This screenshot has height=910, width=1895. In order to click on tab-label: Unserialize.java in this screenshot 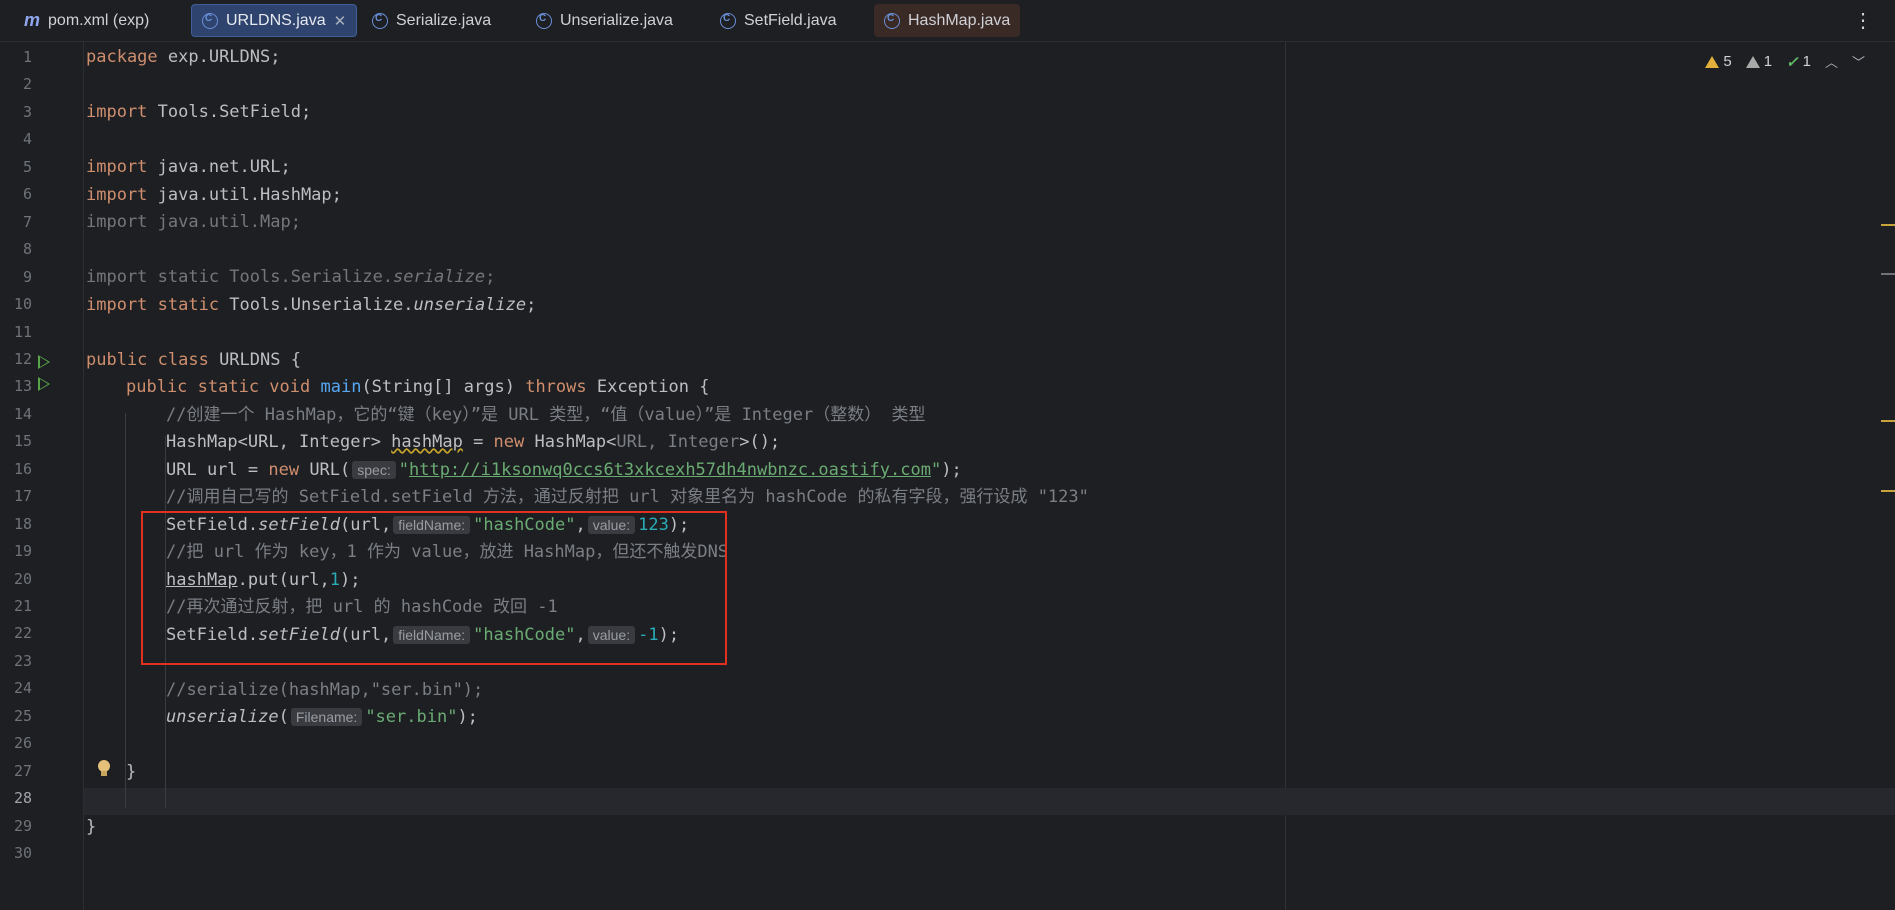, I will do `click(616, 20)`.